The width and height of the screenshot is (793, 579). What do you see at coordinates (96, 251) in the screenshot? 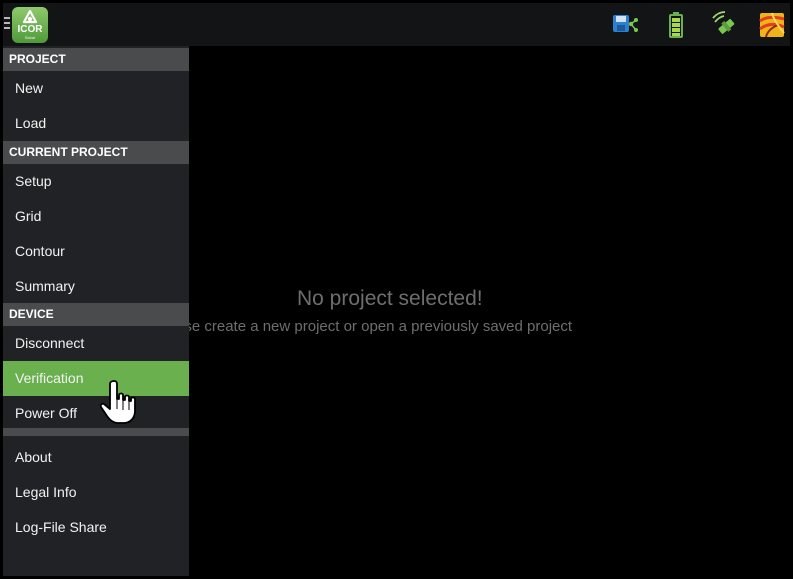
I see `menu-item-contour: Contour` at bounding box center [96, 251].